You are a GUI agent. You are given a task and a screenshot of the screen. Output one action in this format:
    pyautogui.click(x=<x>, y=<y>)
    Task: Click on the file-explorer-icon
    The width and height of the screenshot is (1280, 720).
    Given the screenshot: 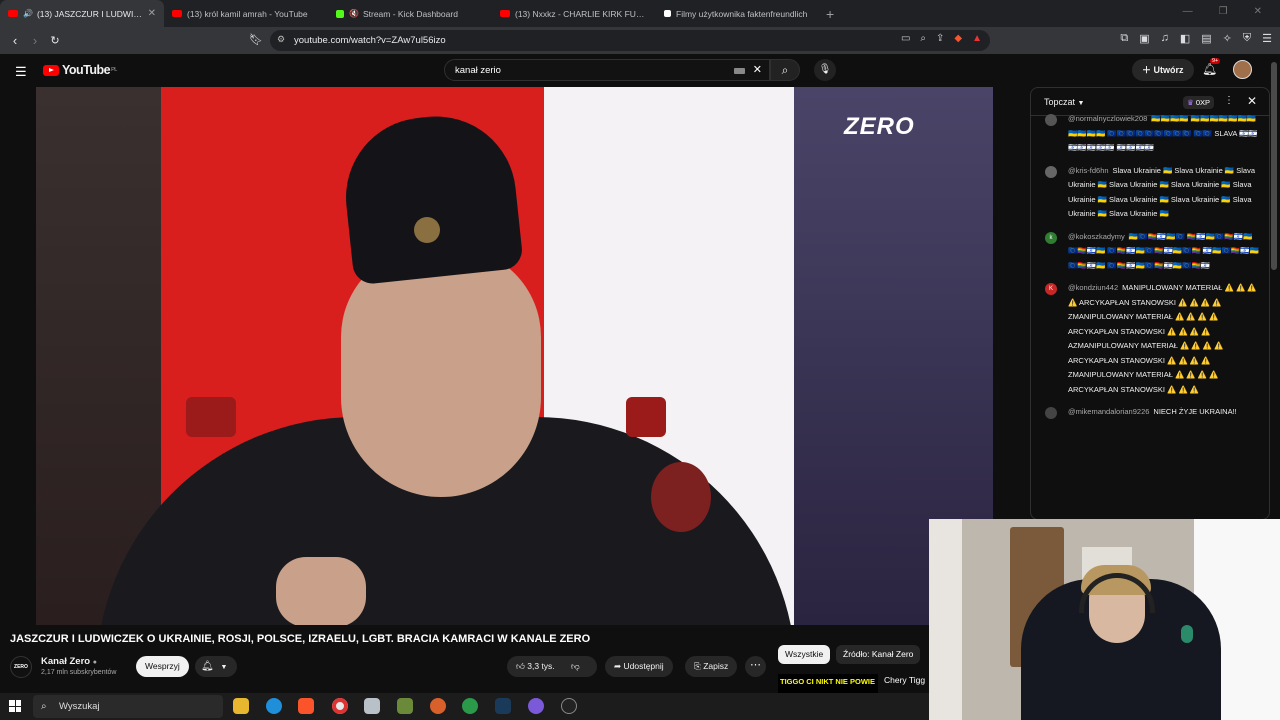 What is the action you would take?
    pyautogui.click(x=241, y=706)
    